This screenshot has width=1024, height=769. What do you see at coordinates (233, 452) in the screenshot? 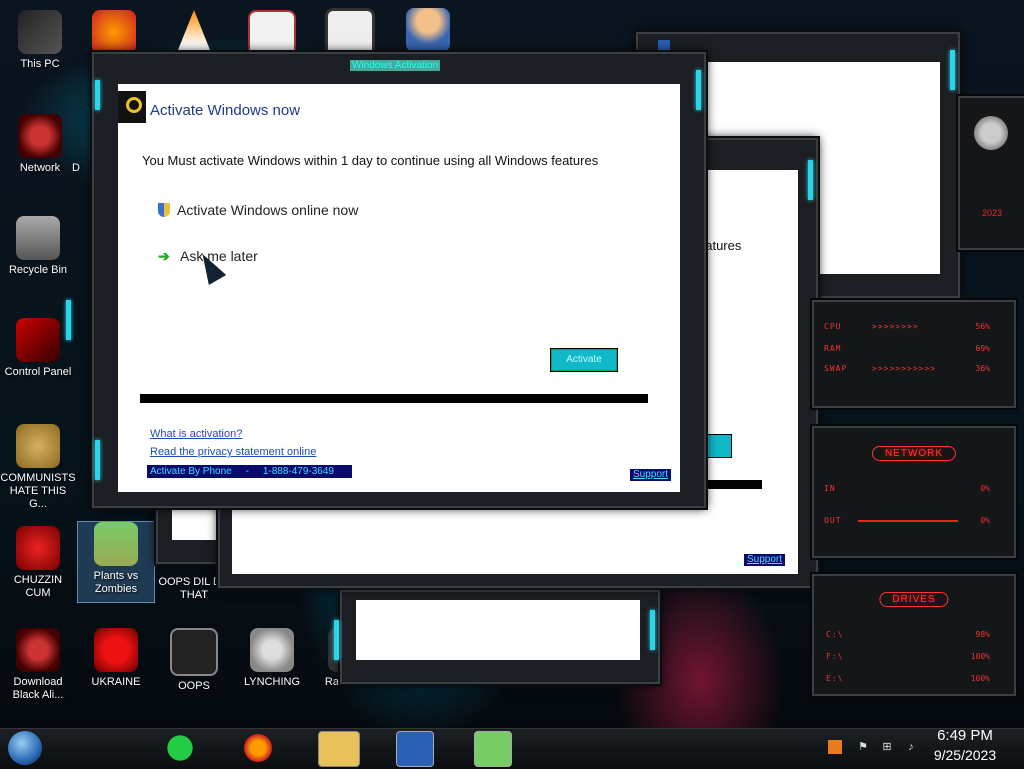
I see `privacy-statement-link: Read the privacy statement online` at bounding box center [233, 452].